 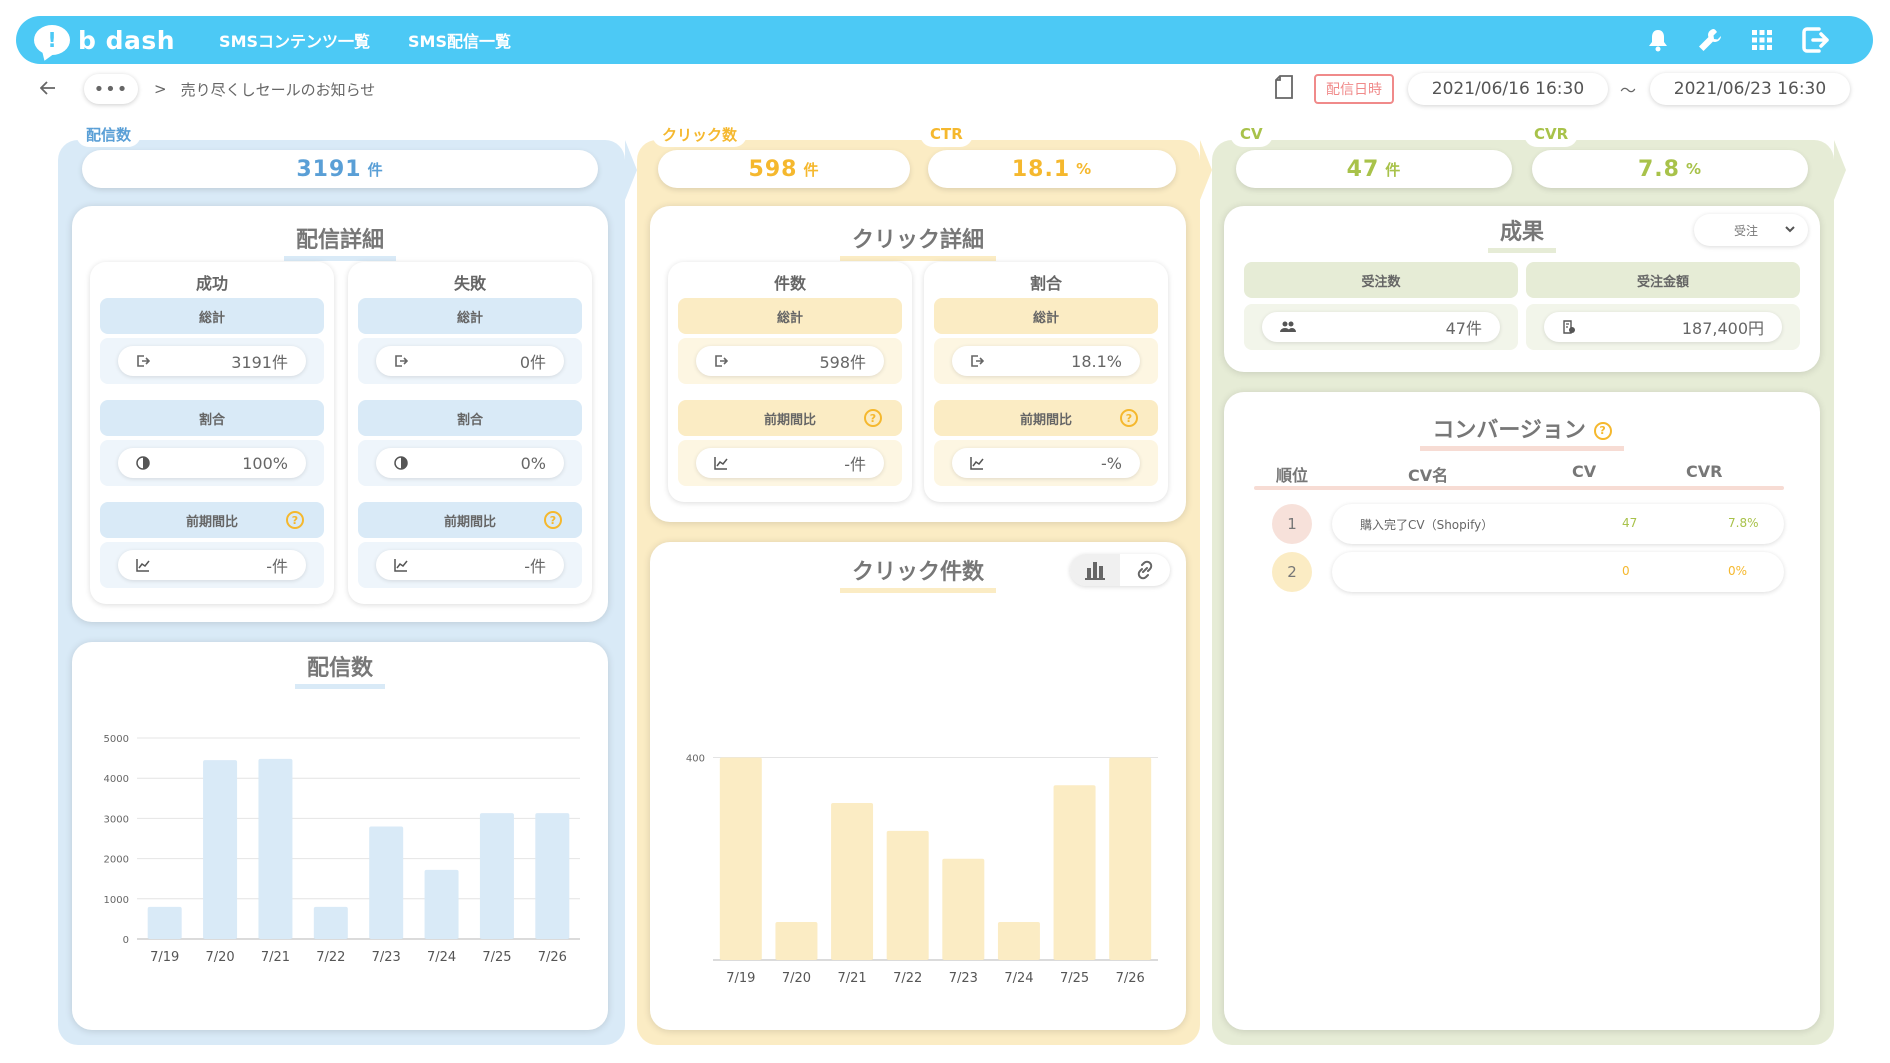 I want to click on cv-cell: 47, so click(x=1630, y=523).